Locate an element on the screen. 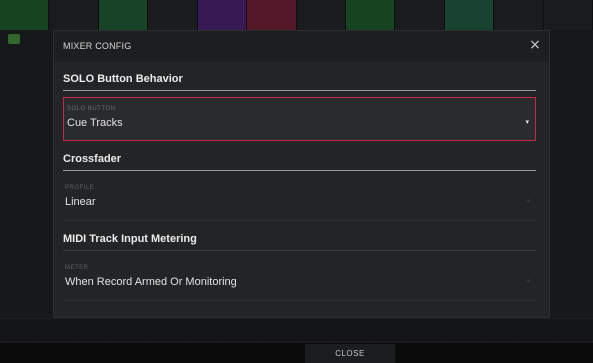 This screenshot has width=593, height=363. dialog-header: MIXER CONFIG × is located at coordinates (301, 46).